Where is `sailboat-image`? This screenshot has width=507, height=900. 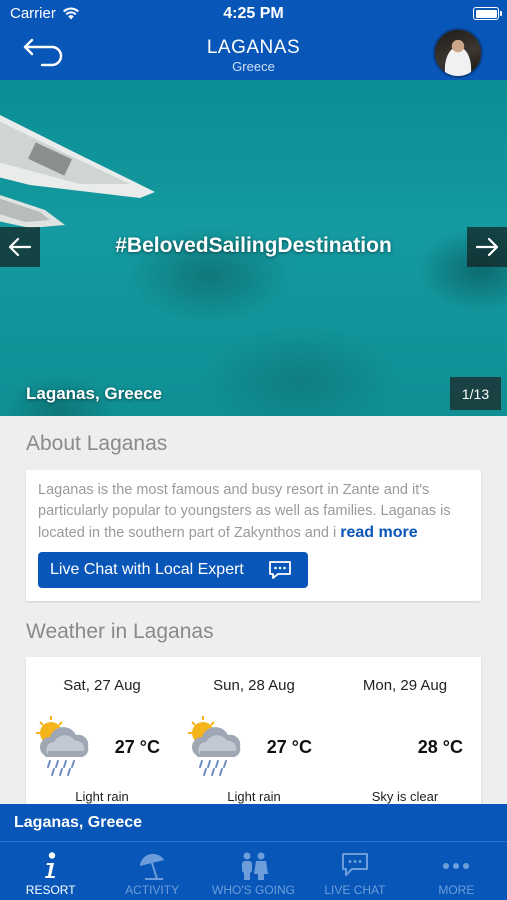
sailboat-image is located at coordinates (77, 171).